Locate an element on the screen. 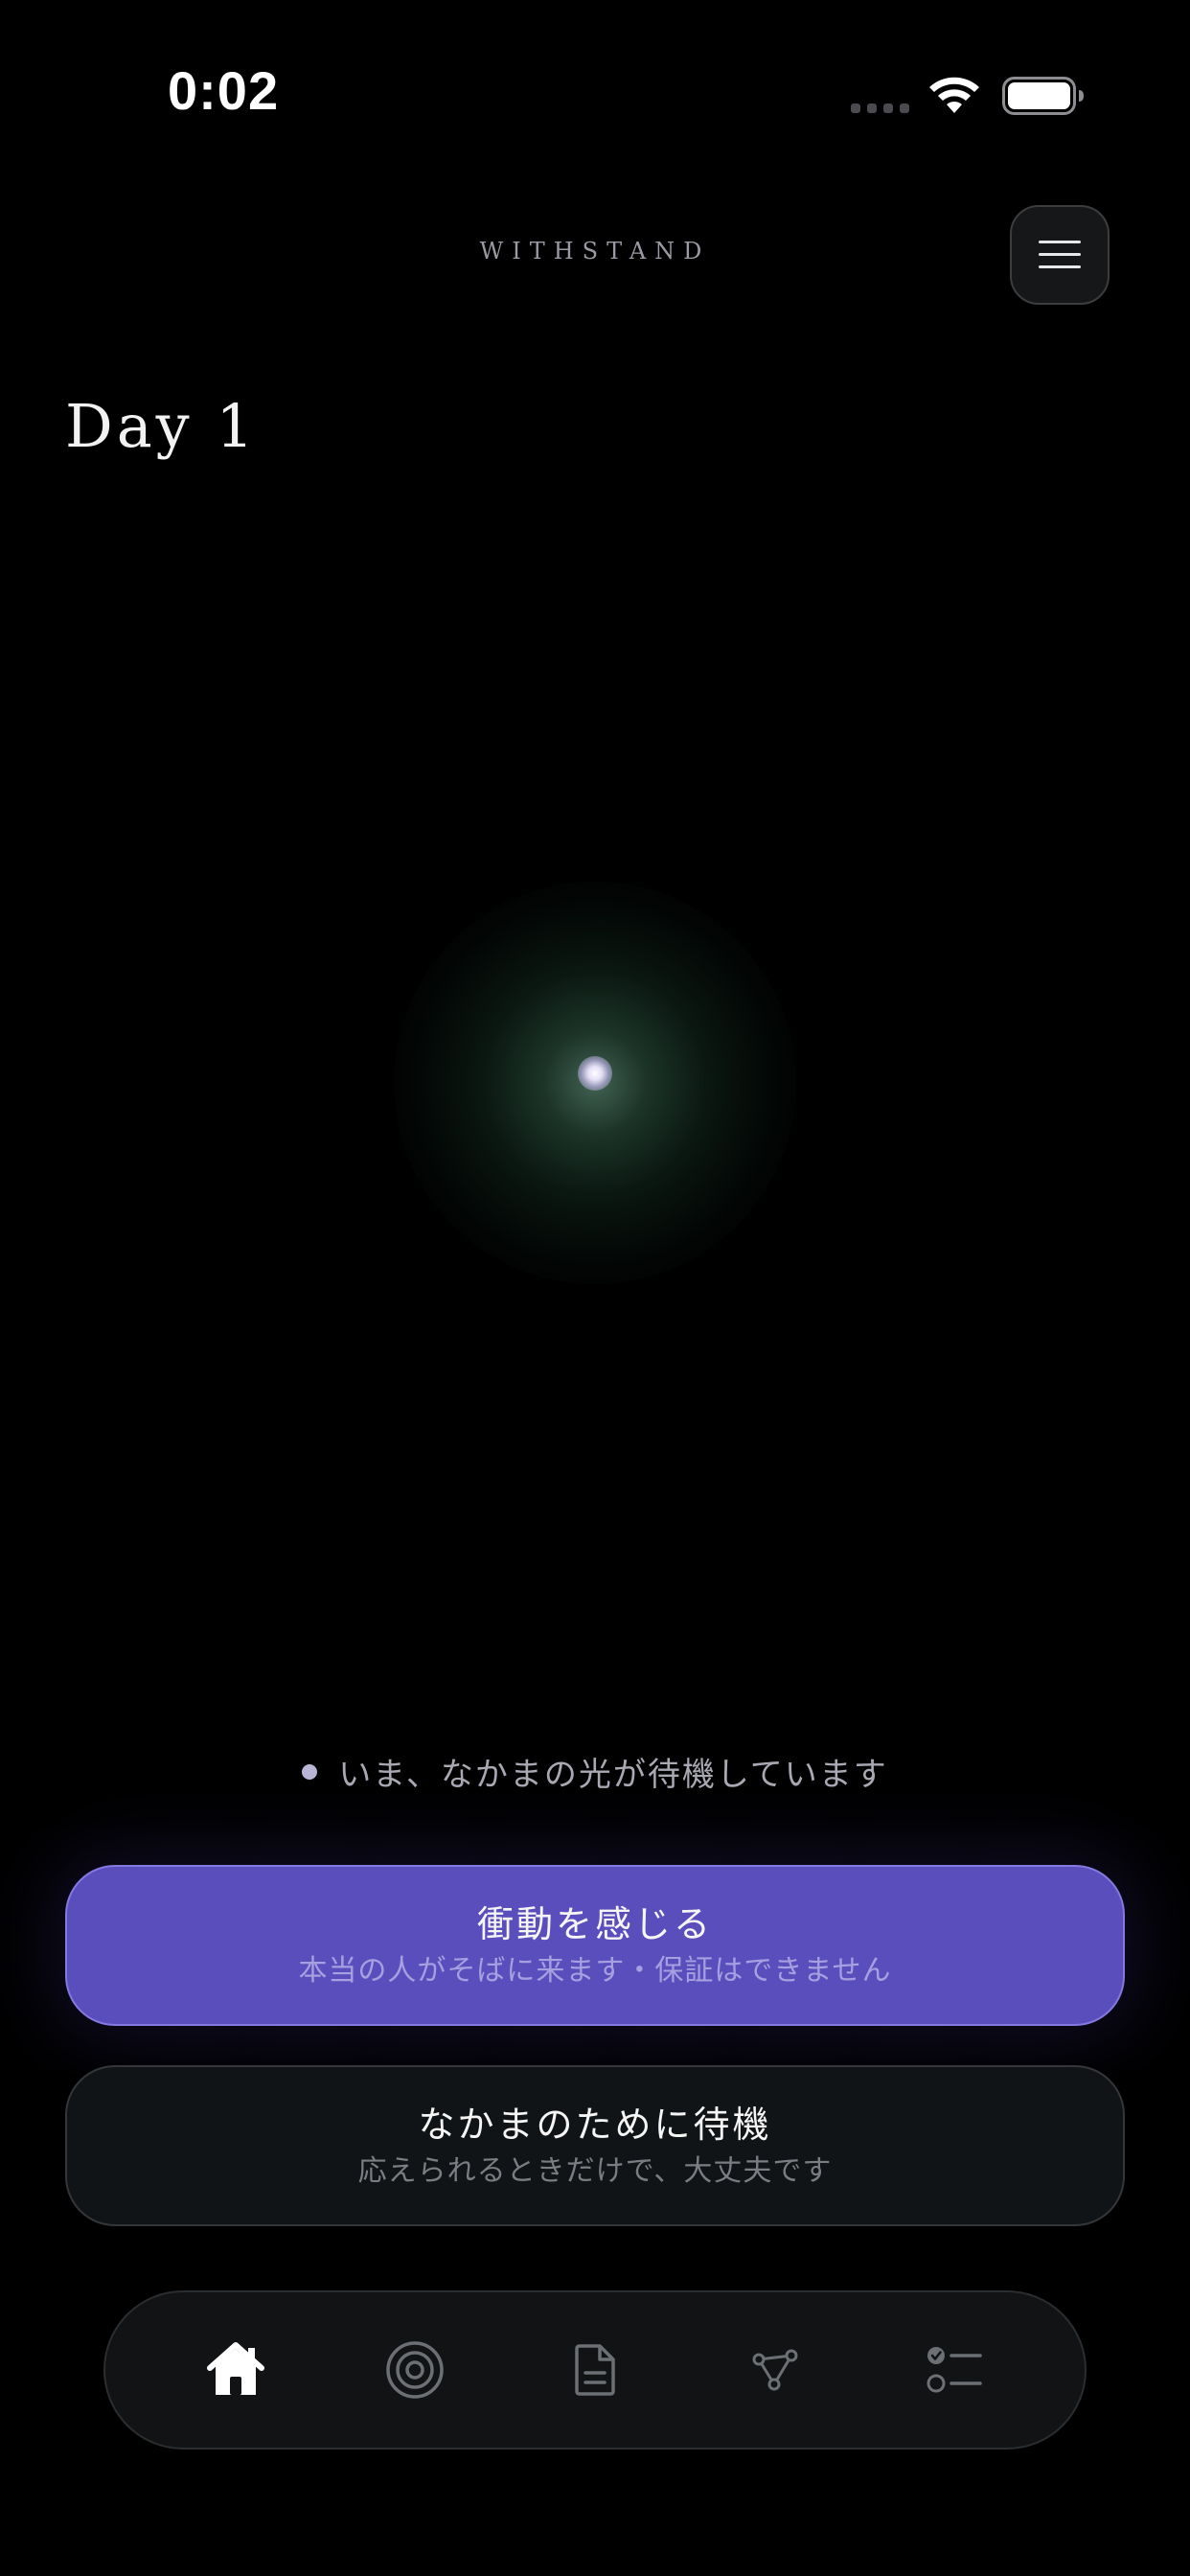 The width and height of the screenshot is (1190, 2576). wait-for-companion-title: なかまのために待機 is located at coordinates (595, 2124).